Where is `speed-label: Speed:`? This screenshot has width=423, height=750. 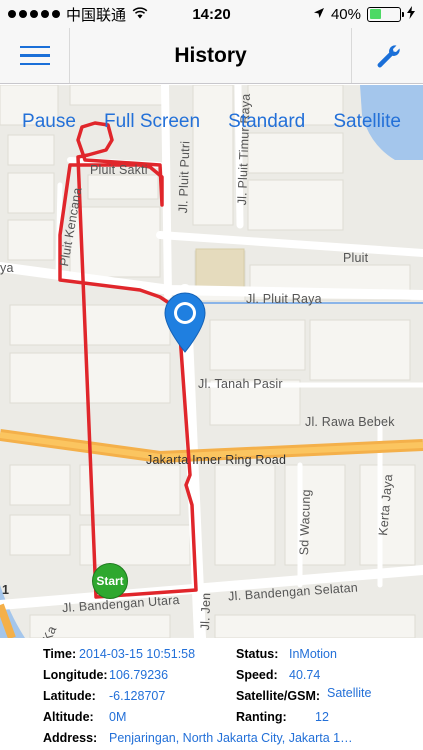 speed-label: Speed: is located at coordinates (257, 675).